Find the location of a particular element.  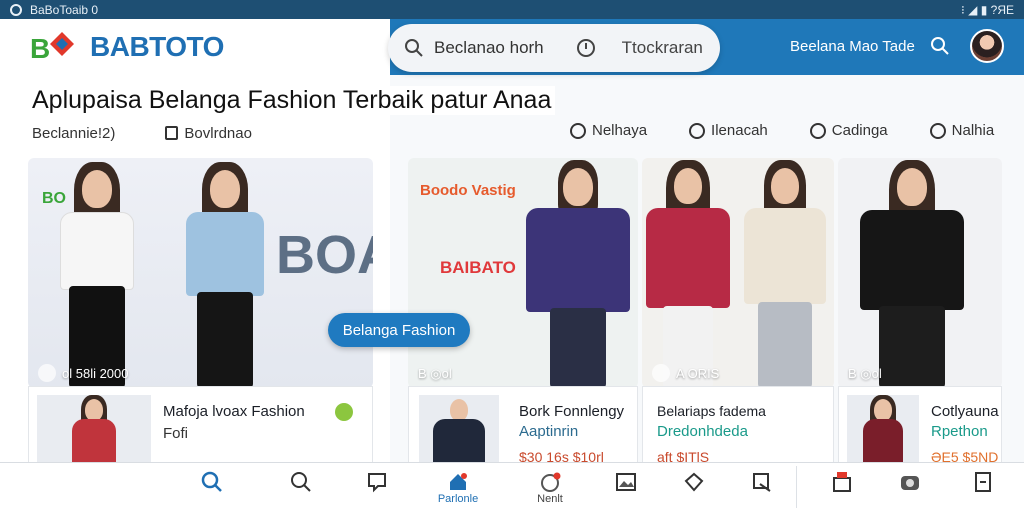

svg-text: B is located at coordinates (40, 48).